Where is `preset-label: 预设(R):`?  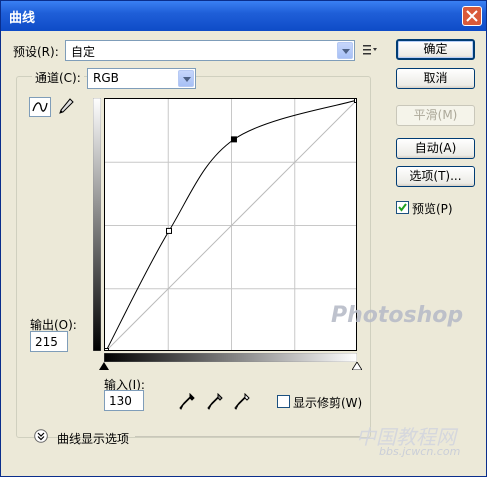
preset-label: 预设(R): is located at coordinates (36, 52).